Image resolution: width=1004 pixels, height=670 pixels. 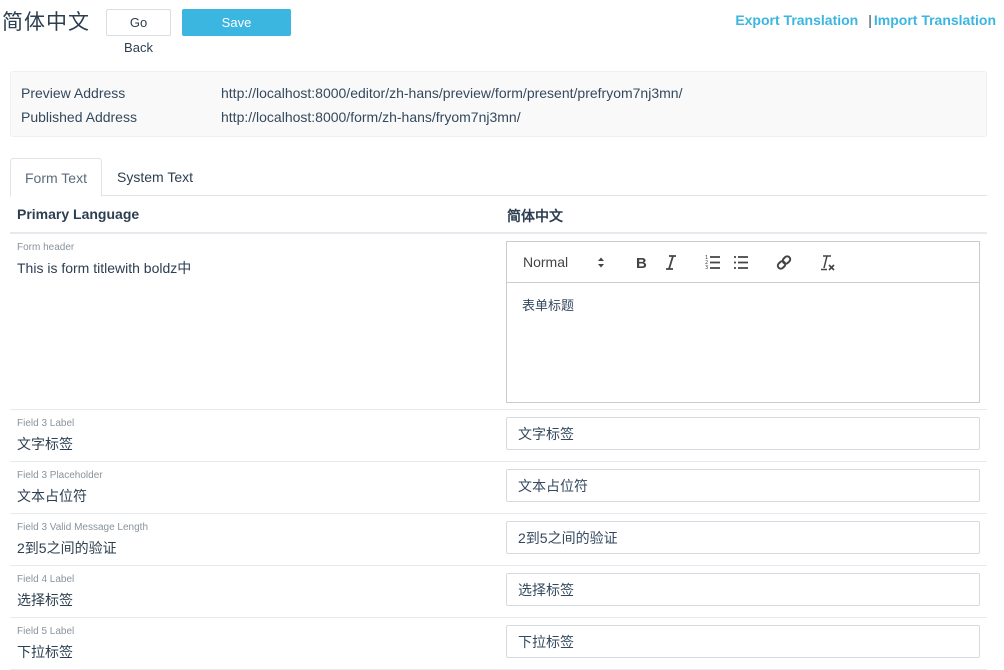 I want to click on select-arrows-icon, so click(x=601, y=262).